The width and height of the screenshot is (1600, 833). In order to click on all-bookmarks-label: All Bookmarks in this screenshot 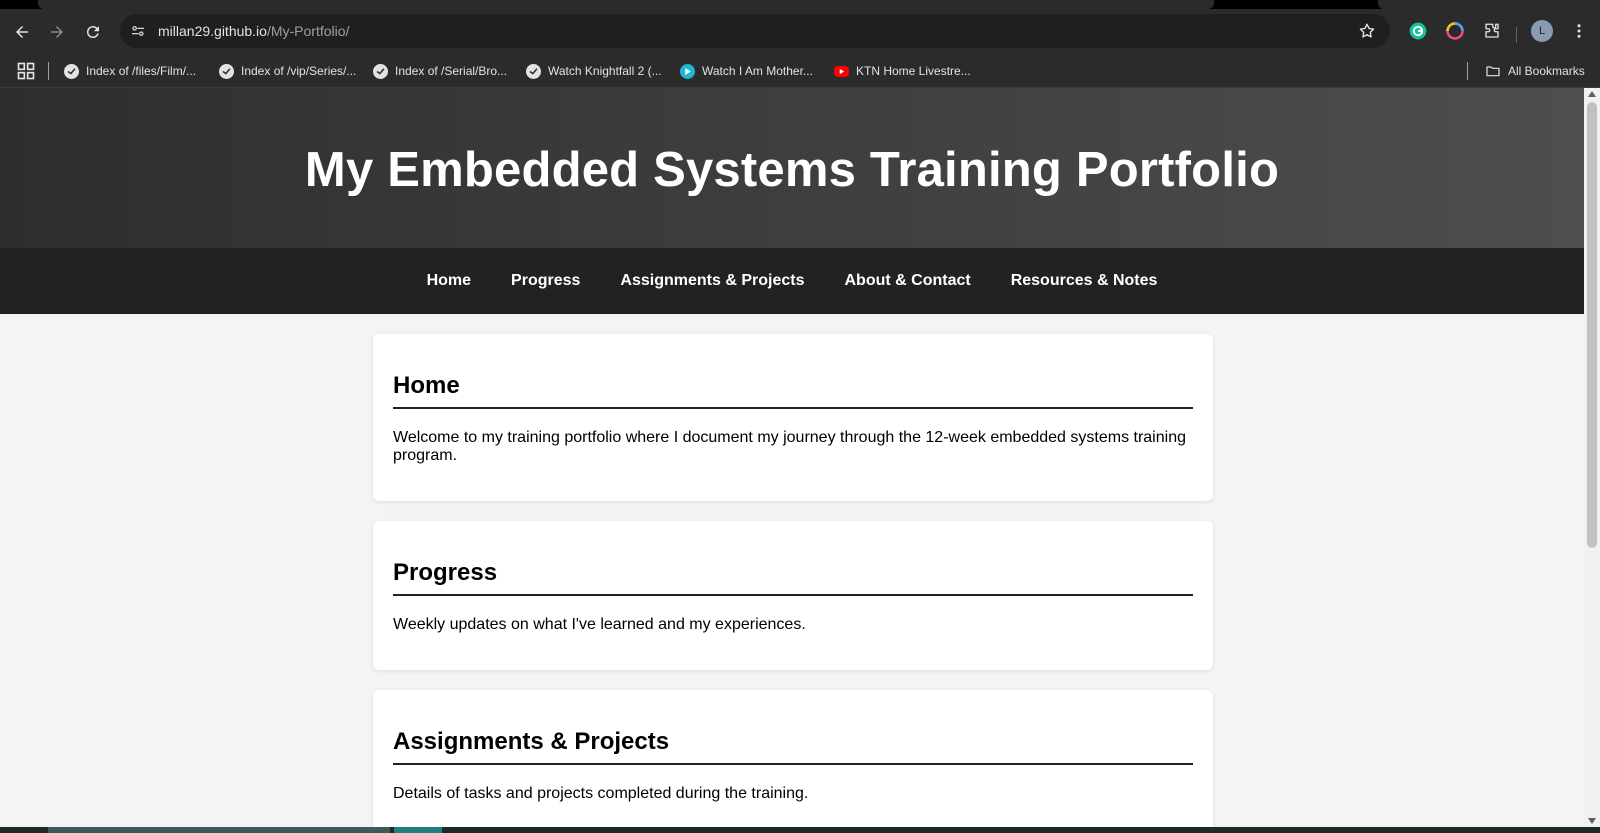, I will do `click(1546, 71)`.